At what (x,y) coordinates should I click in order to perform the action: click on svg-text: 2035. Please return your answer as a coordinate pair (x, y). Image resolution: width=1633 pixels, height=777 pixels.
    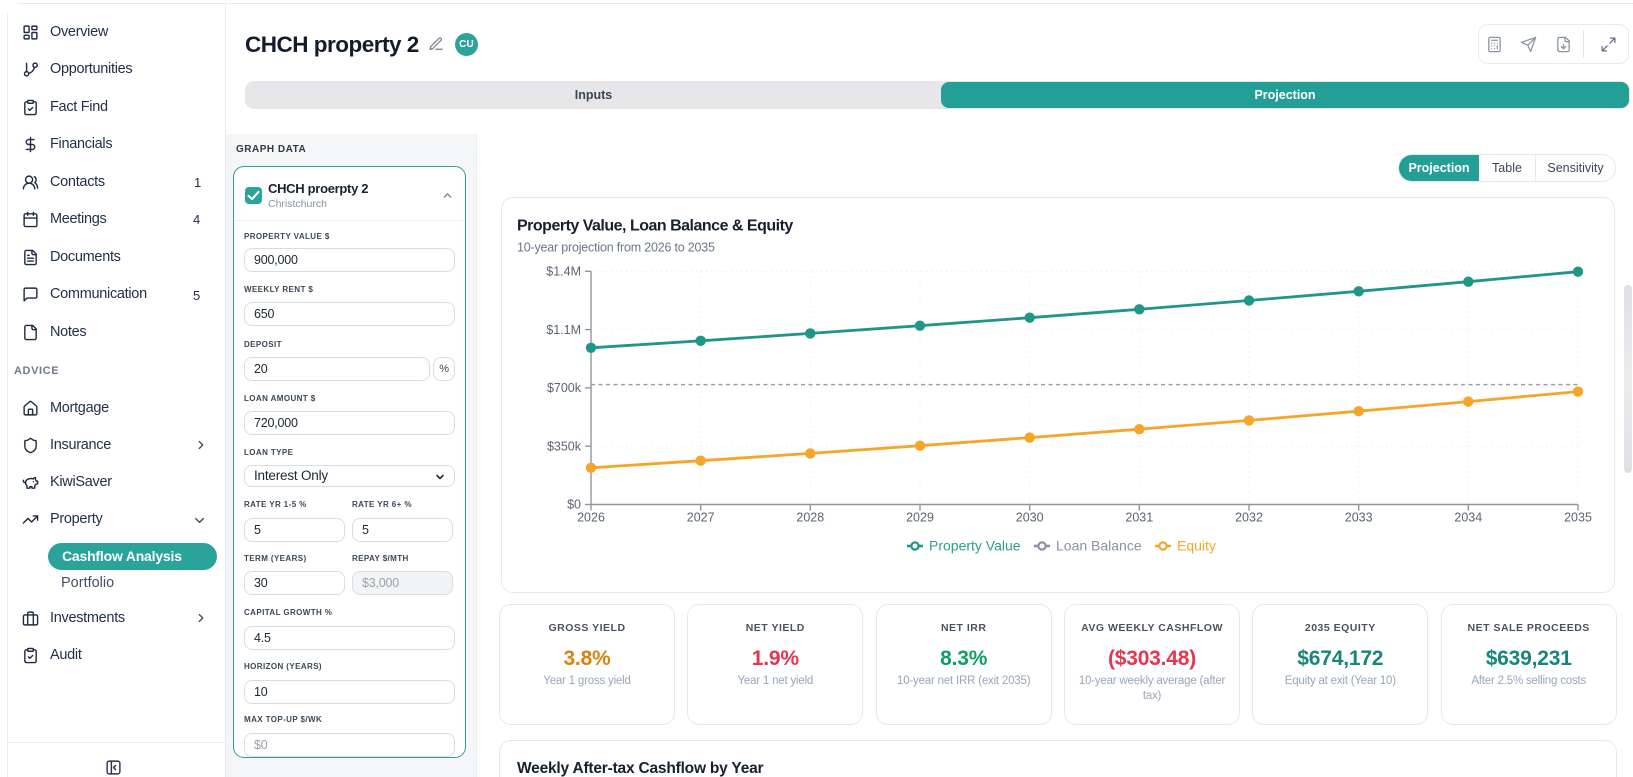
    Looking at the image, I should click on (1578, 518).